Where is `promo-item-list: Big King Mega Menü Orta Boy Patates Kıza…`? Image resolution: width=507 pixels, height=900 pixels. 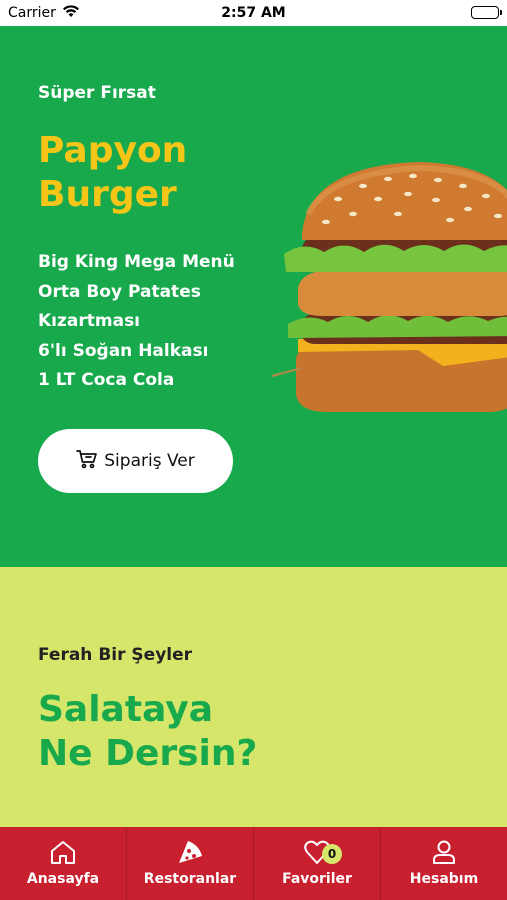 promo-item-list: Big King Mega Menü Orta Boy Patates Kıza… is located at coordinates (136, 322).